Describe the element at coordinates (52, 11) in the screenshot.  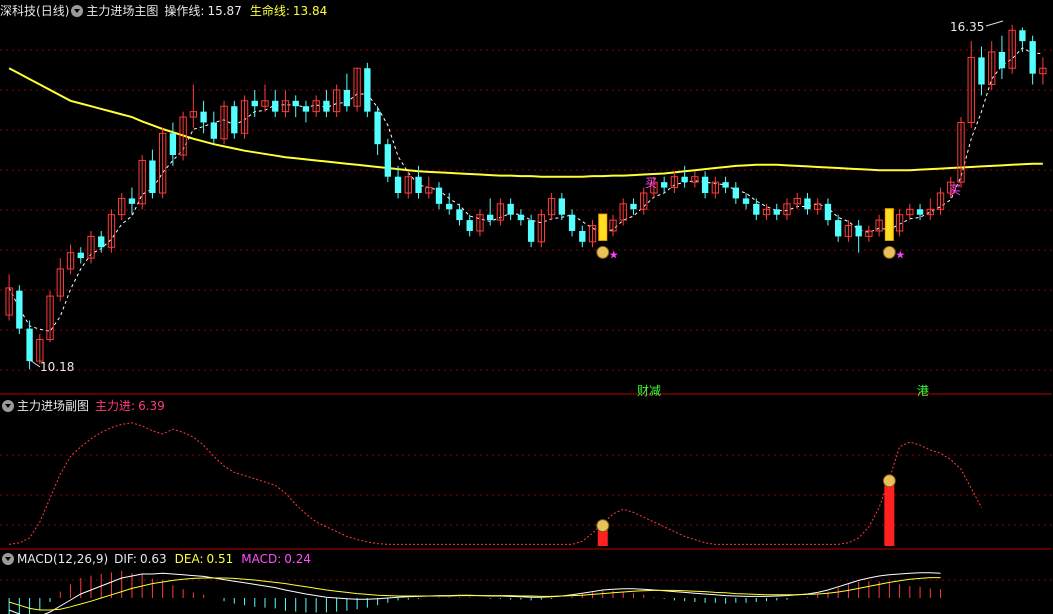
I see `period-label: (日线)` at that location.